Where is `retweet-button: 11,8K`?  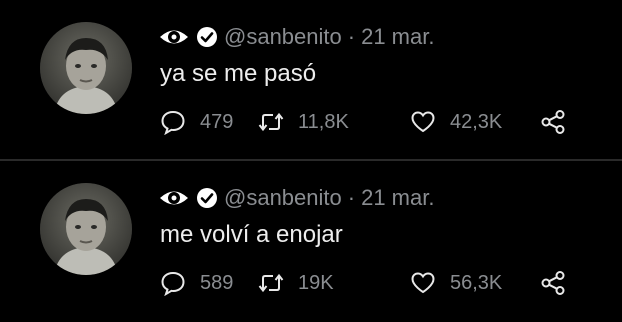 retweet-button: 11,8K is located at coordinates (303, 122).